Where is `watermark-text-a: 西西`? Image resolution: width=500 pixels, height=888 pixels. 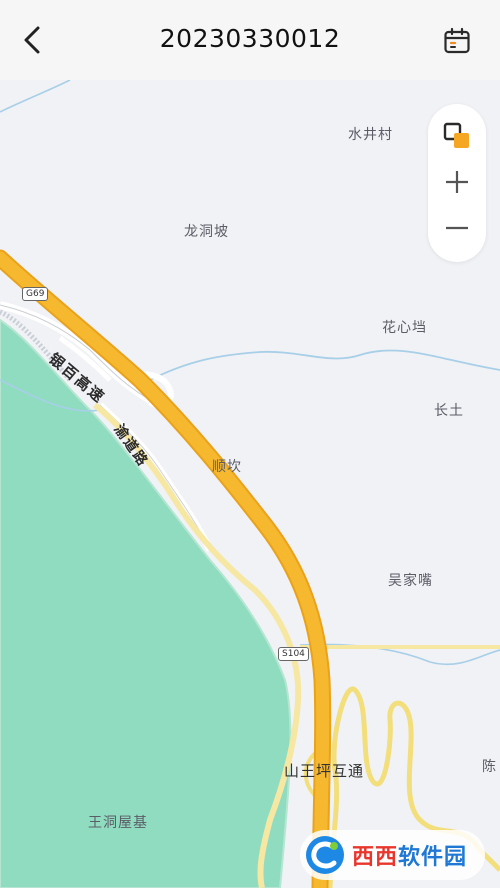
watermark-text-a: 西西 is located at coordinates (375, 857).